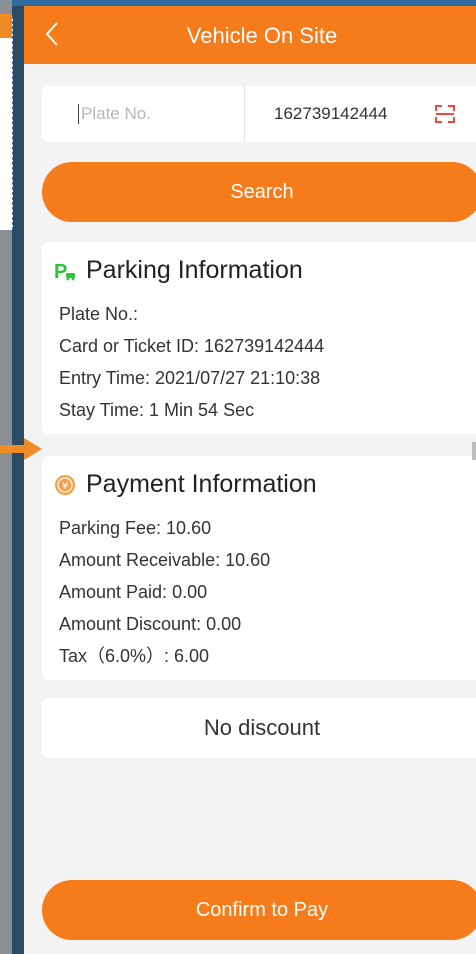 The height and width of the screenshot is (954, 476). Describe the element at coordinates (157, 410) in the screenshot. I see `stay-time-line: Stay Time: 1 Min 54 Sec` at that location.